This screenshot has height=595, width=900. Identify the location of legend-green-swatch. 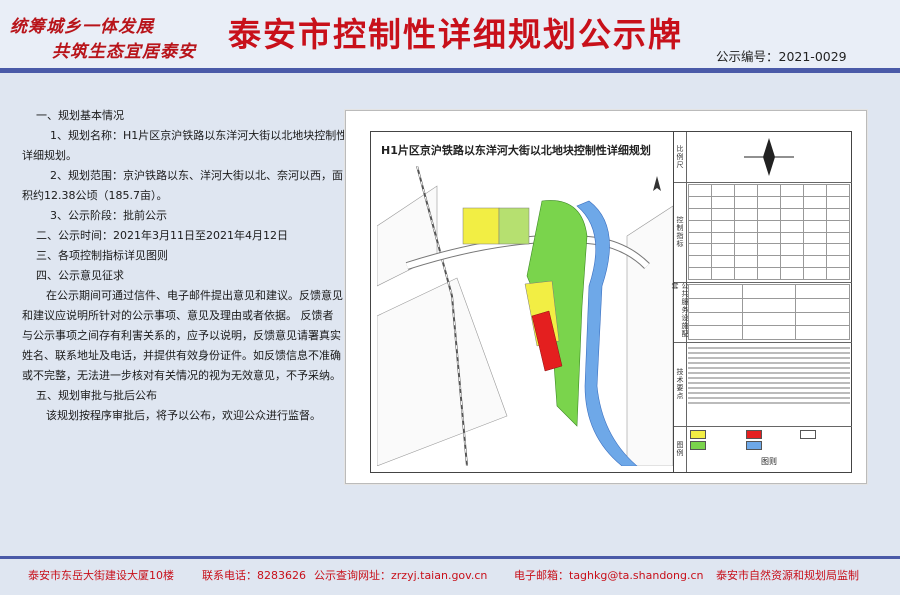
(698, 445).